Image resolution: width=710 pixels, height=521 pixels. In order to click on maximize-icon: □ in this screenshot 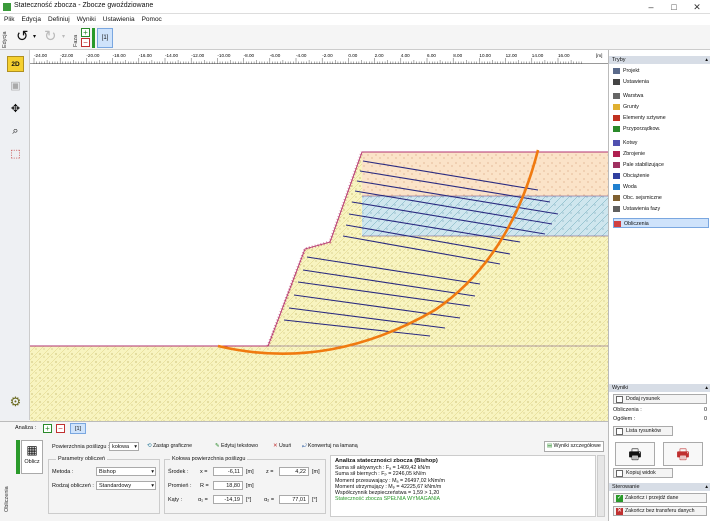, I will do `click(674, 7)`.